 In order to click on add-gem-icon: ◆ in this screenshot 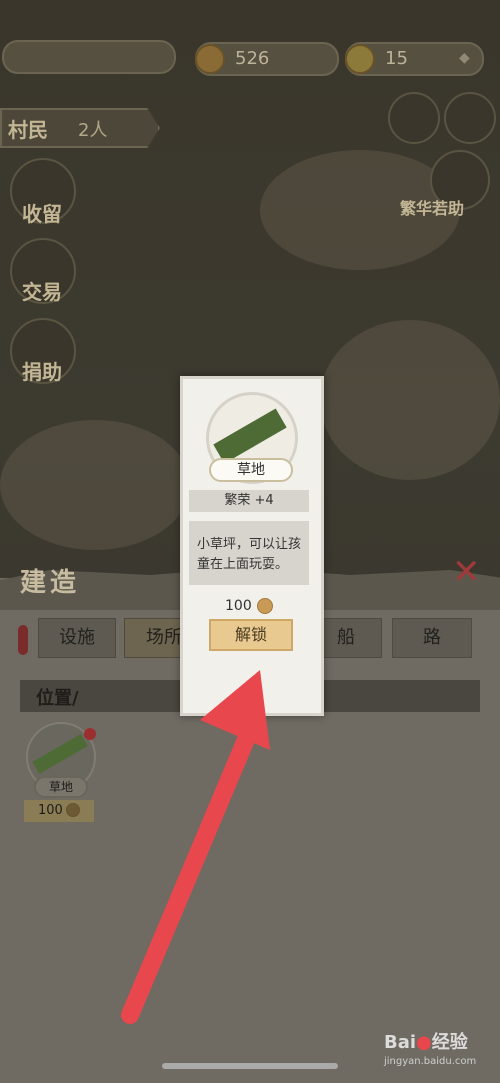, I will do `click(464, 58)`.